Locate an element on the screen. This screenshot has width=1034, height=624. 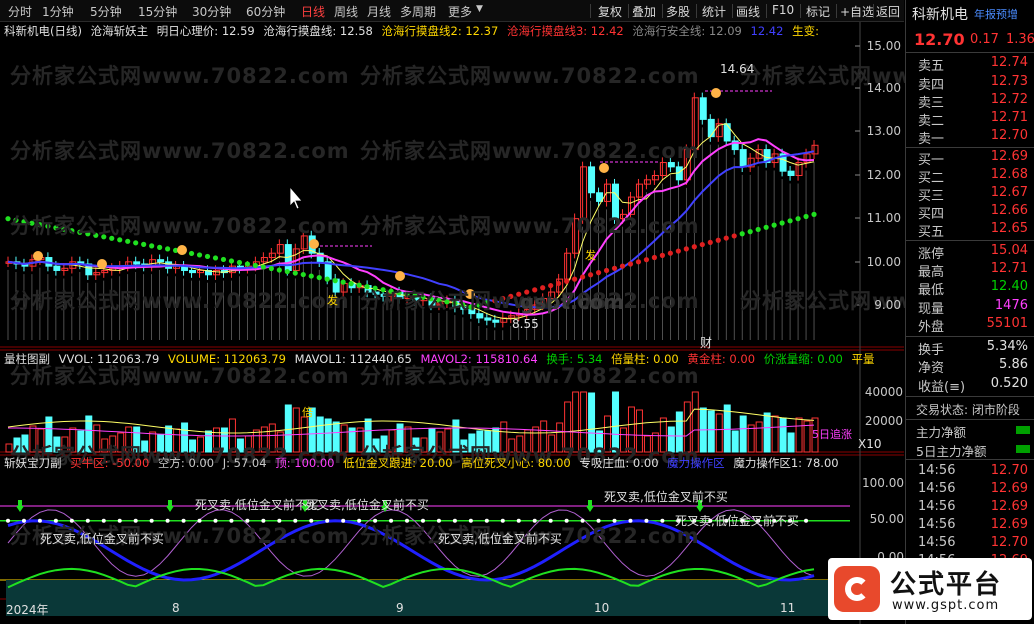
tab-fenshi: 分时 is located at coordinates (20, 11).